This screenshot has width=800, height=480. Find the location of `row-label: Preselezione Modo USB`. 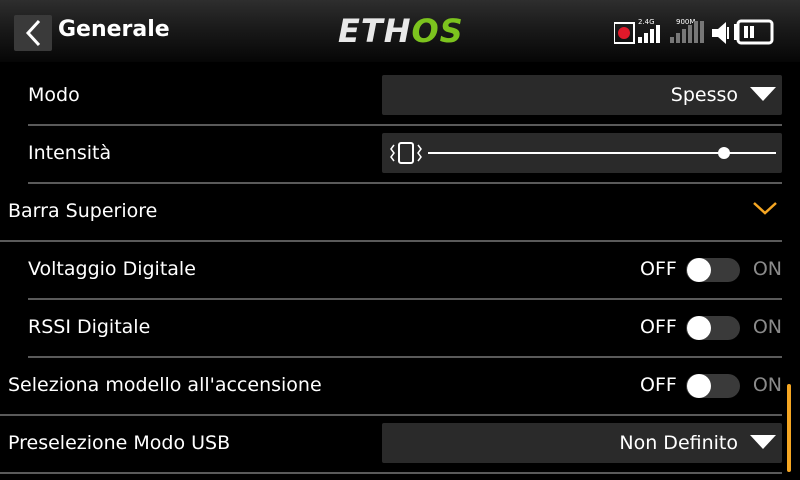

row-label: Preselezione Modo USB is located at coordinates (119, 443).